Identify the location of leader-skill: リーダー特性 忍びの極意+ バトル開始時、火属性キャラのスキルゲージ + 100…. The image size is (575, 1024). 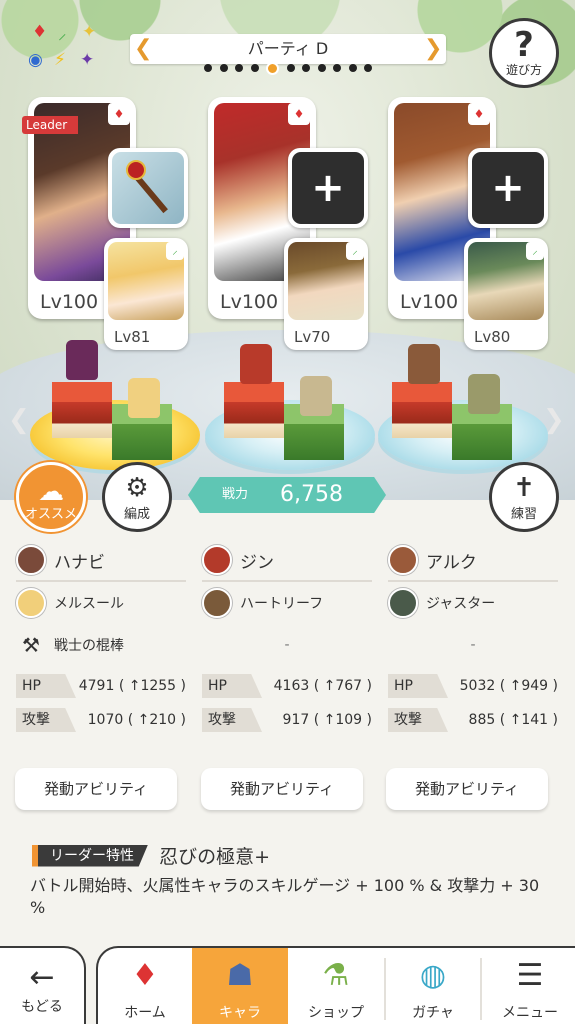
(291, 880).